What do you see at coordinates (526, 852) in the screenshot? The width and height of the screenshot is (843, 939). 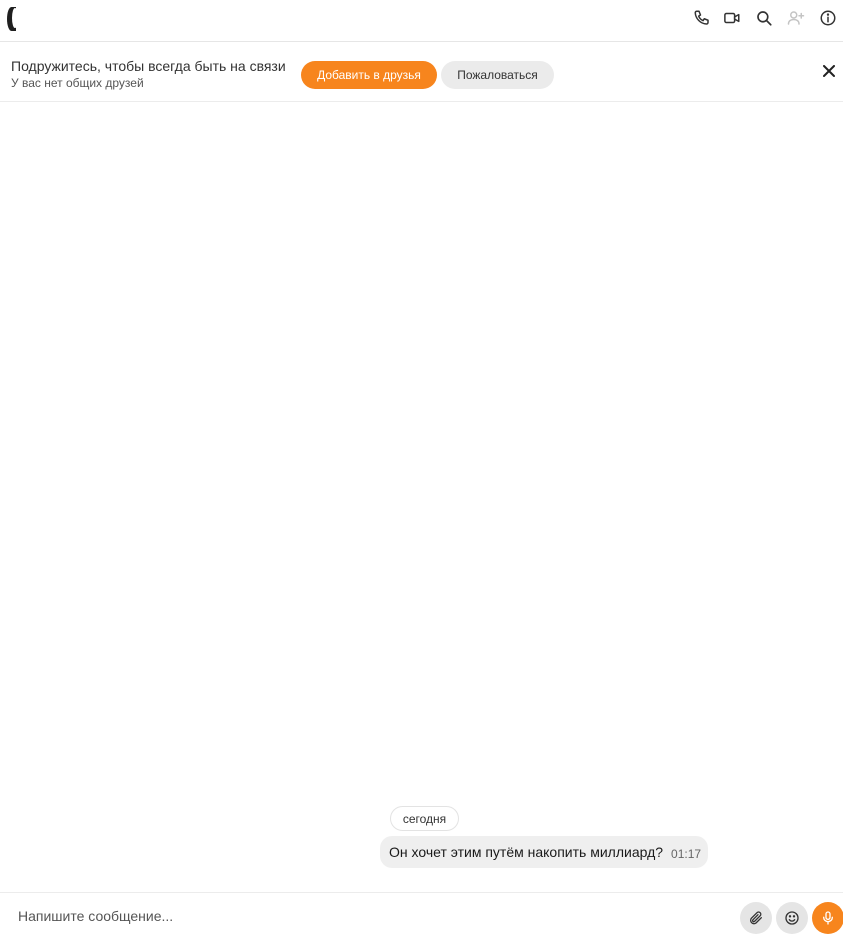 I see `message-text: Он хочет этим путём накопить миллиард?` at bounding box center [526, 852].